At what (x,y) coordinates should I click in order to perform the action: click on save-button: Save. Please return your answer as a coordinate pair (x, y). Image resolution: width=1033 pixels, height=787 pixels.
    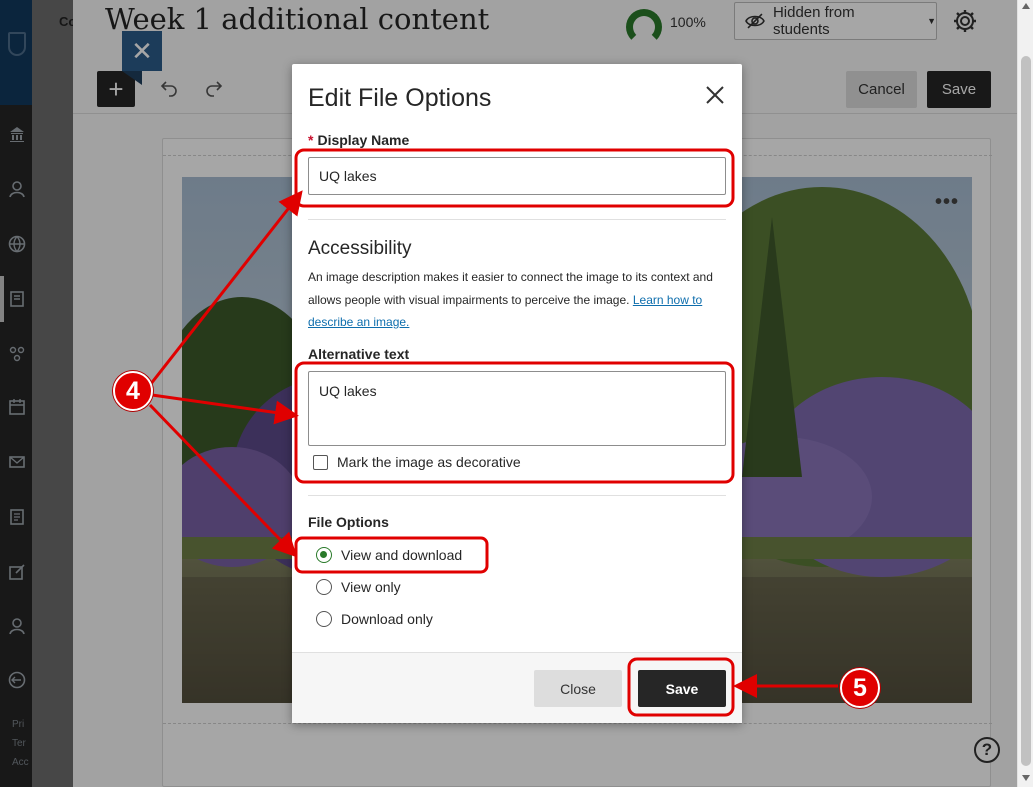
    Looking at the image, I should click on (682, 688).